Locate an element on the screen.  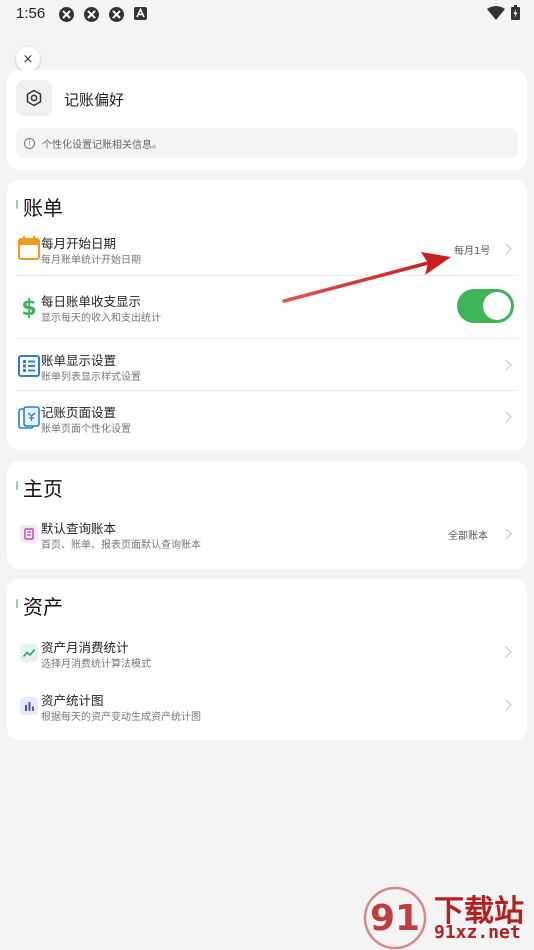
receipt-icon is located at coordinates (29, 417).